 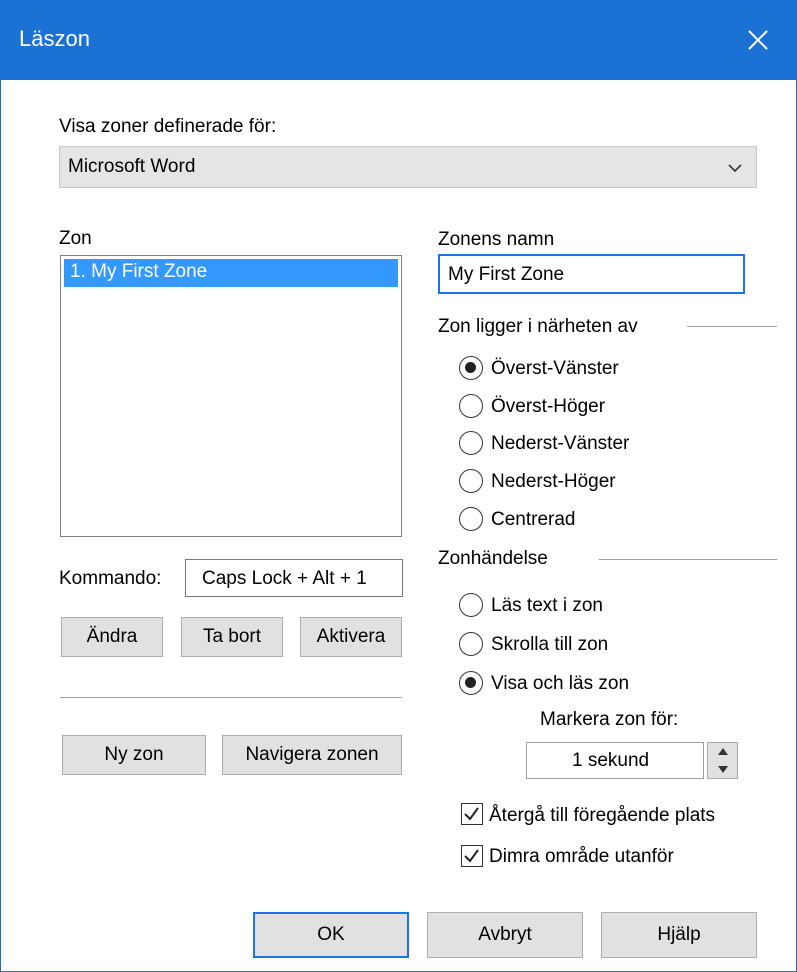 I want to click on proximity-divider, so click(x=732, y=326).